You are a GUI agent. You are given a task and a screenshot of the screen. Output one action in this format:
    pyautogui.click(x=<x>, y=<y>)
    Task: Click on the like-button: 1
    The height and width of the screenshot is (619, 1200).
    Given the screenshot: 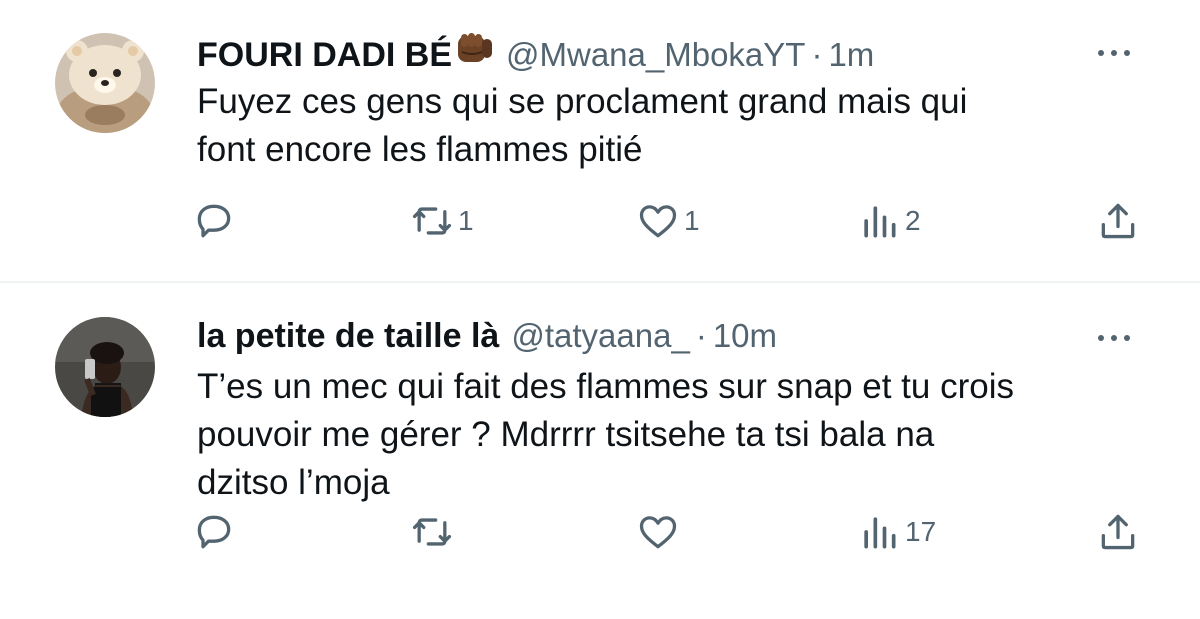 What is the action you would take?
    pyautogui.click(x=668, y=221)
    